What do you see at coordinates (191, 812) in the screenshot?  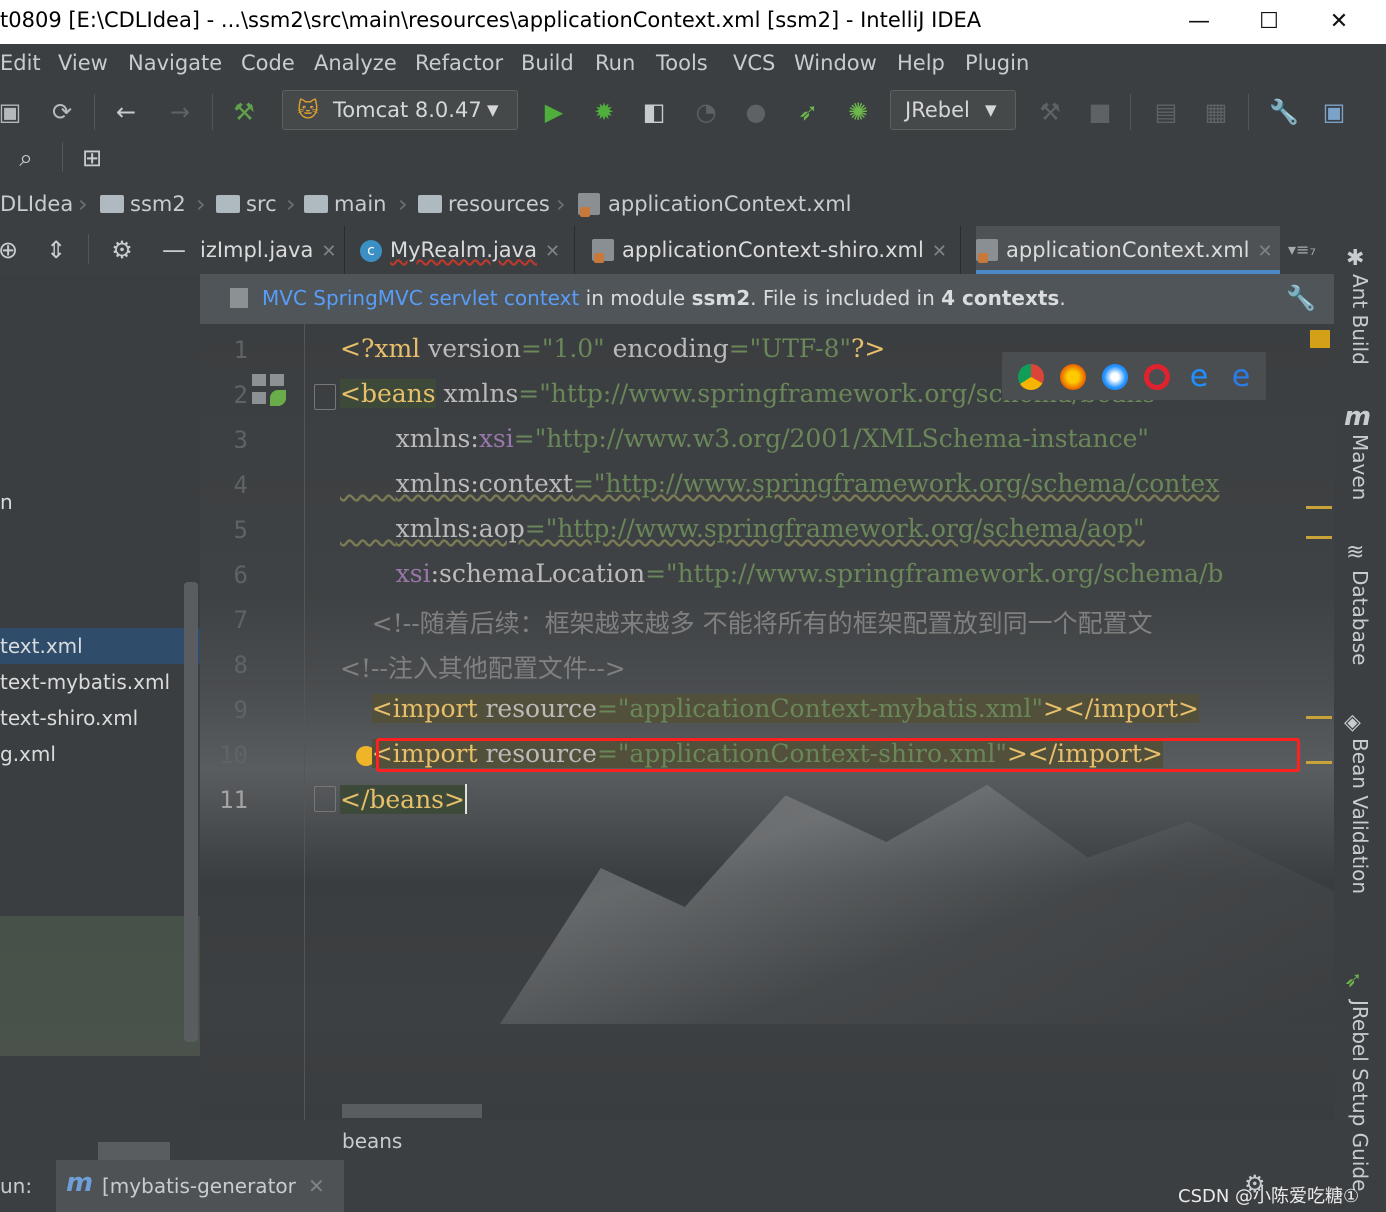 I see `project-scrollbar` at bounding box center [191, 812].